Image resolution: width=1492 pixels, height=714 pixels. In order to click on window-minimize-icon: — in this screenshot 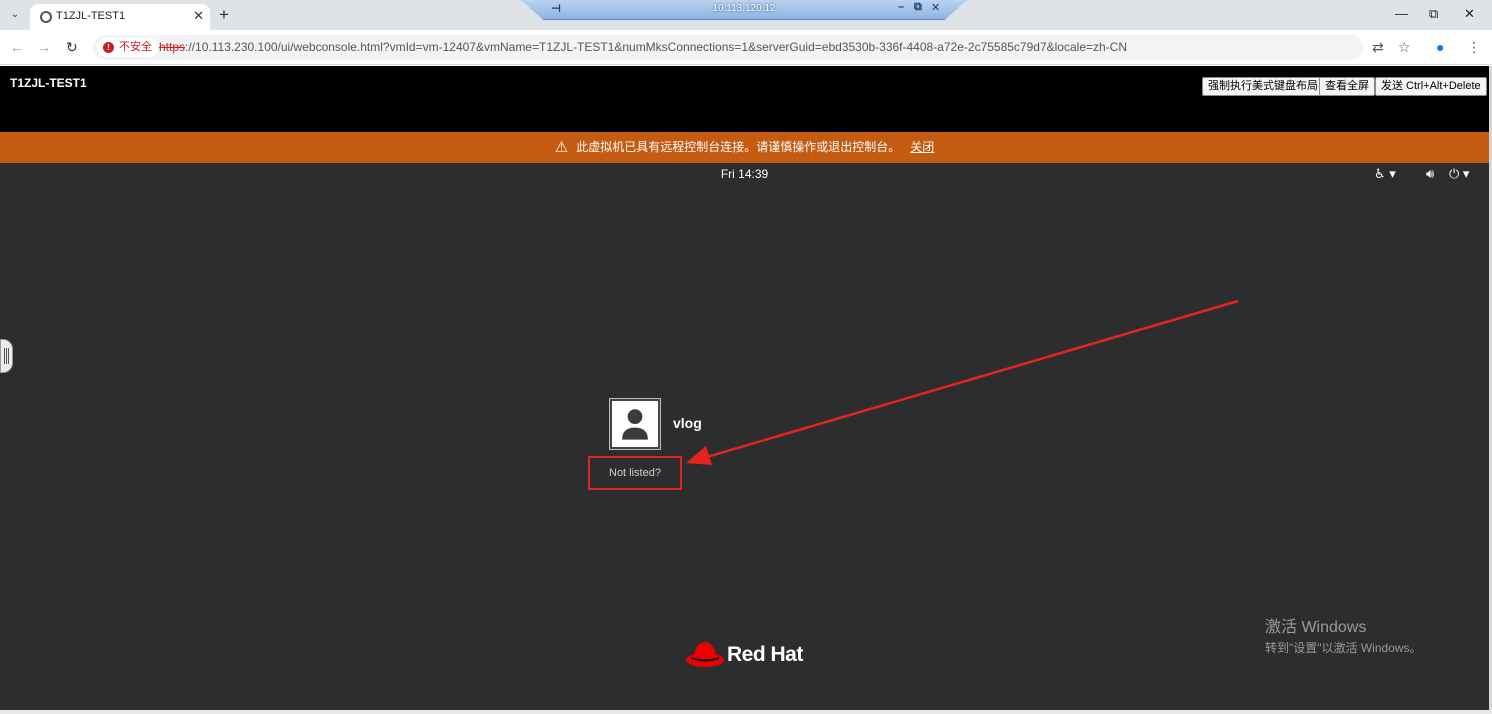, I will do `click(1401, 13)`.